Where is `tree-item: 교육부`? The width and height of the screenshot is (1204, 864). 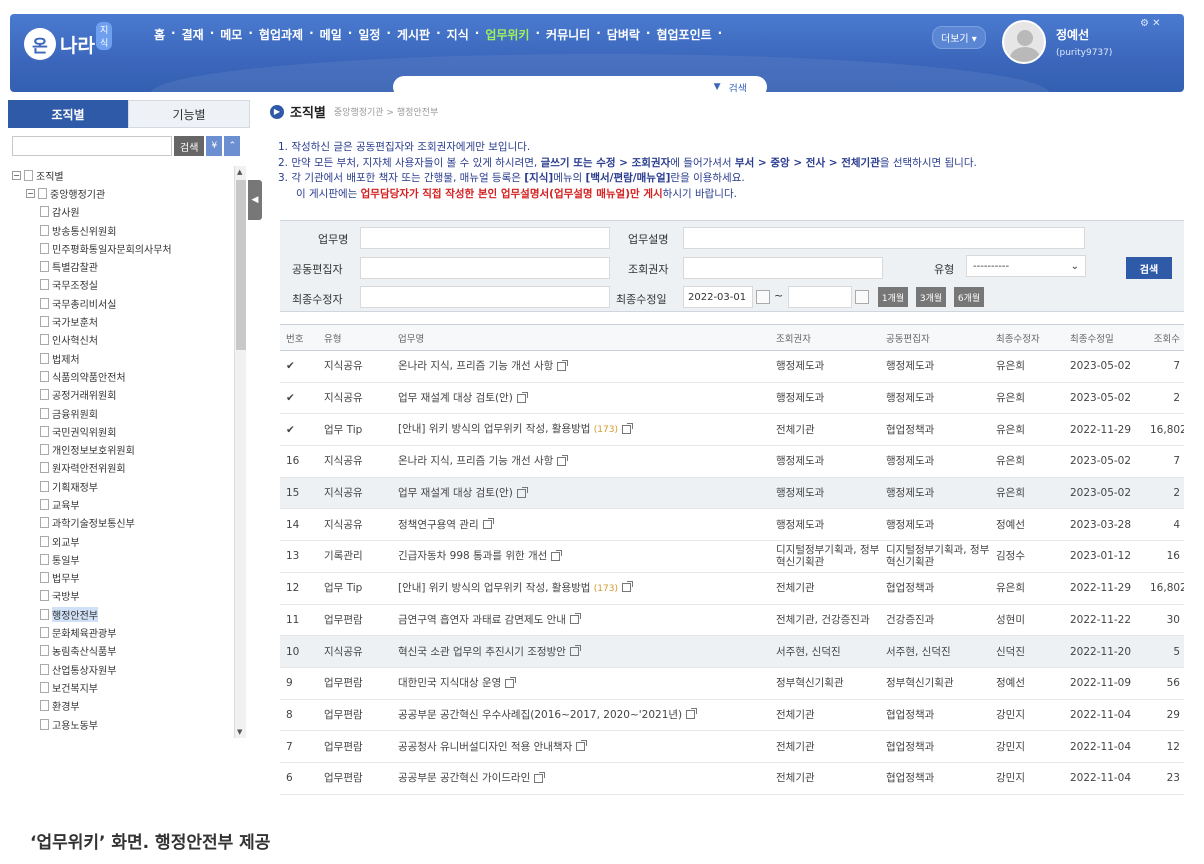
tree-item: 교육부 is located at coordinates (123, 504).